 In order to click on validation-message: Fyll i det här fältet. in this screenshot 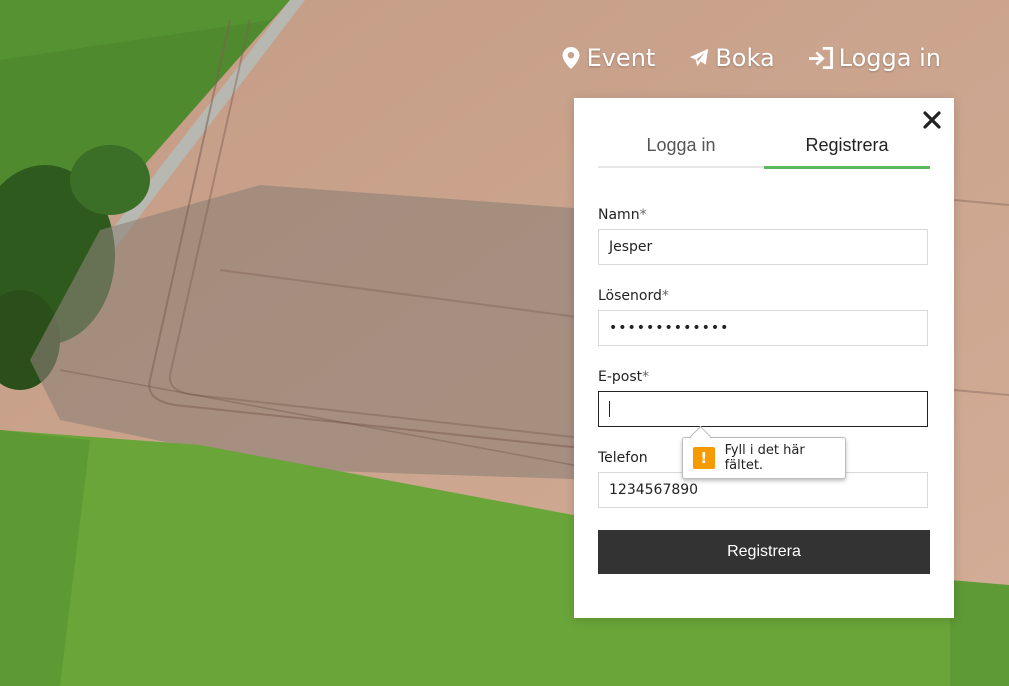, I will do `click(764, 458)`.